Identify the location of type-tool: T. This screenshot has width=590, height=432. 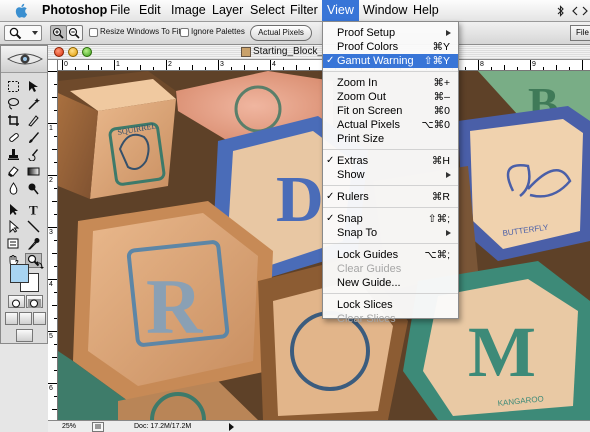
(33, 209).